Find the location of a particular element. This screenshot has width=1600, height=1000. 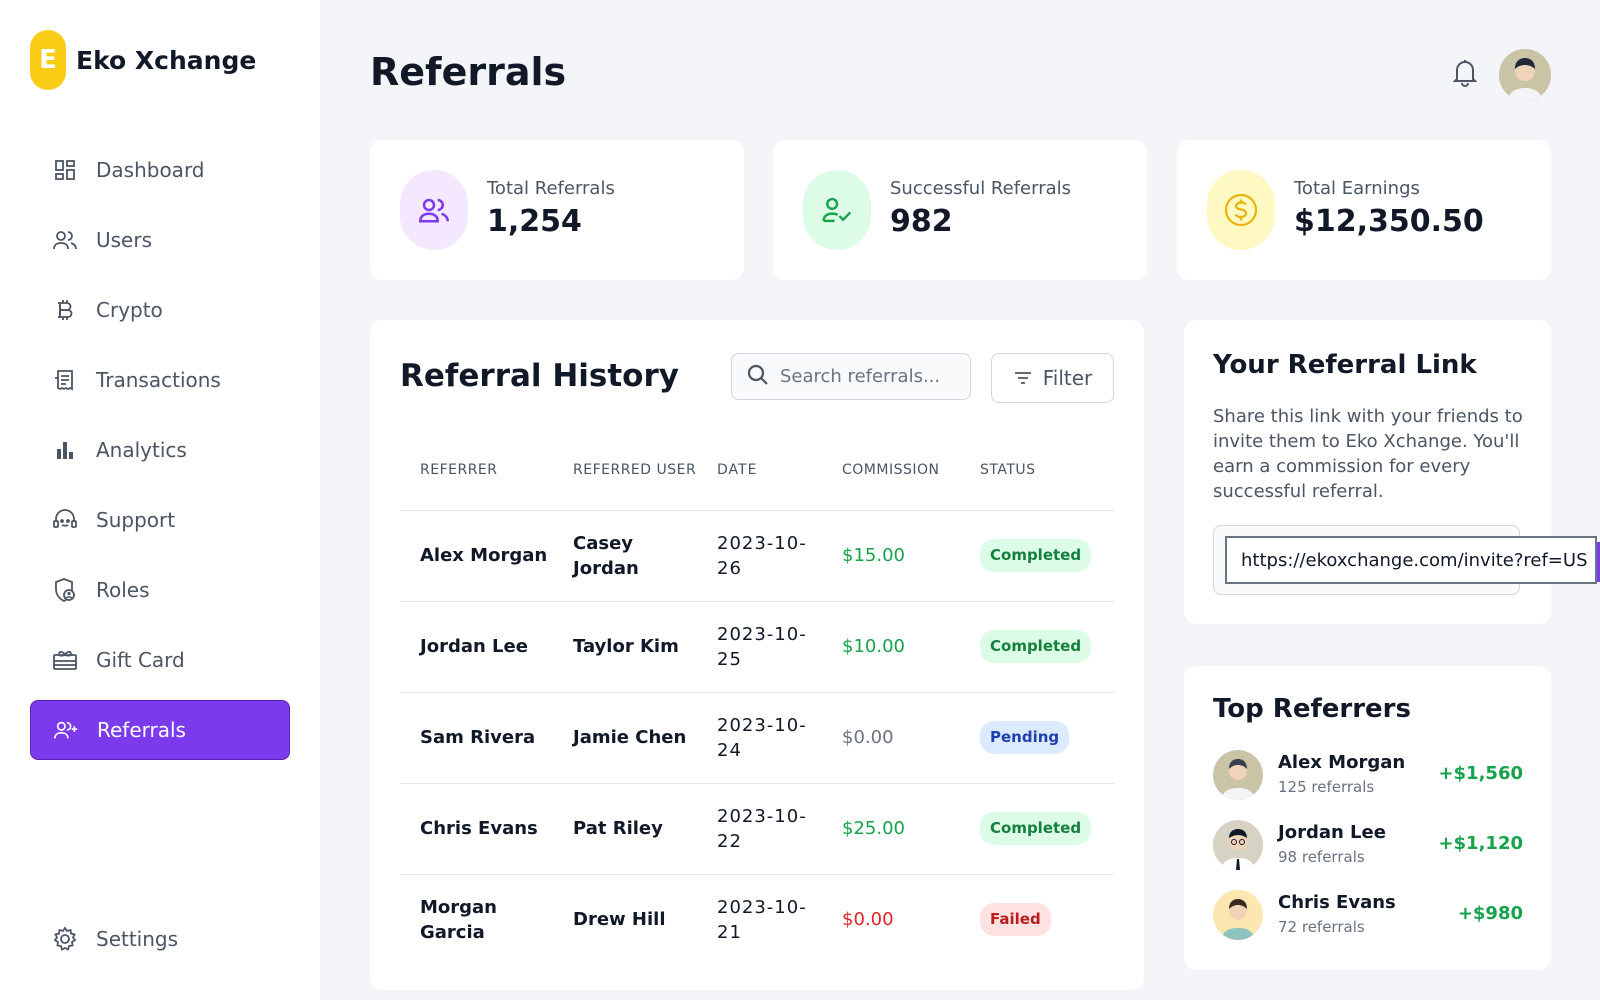

cell-commission: $10.00 is located at coordinates (891, 647).